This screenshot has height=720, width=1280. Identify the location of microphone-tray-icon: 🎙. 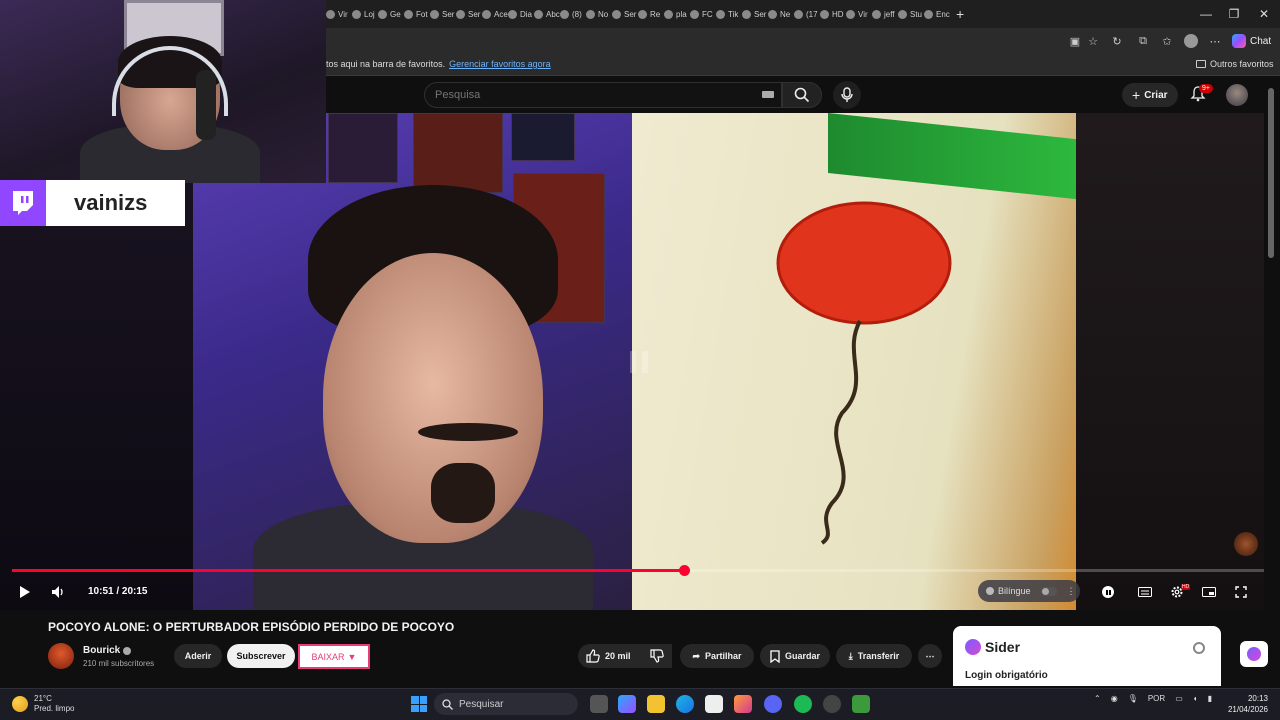
(1133, 698).